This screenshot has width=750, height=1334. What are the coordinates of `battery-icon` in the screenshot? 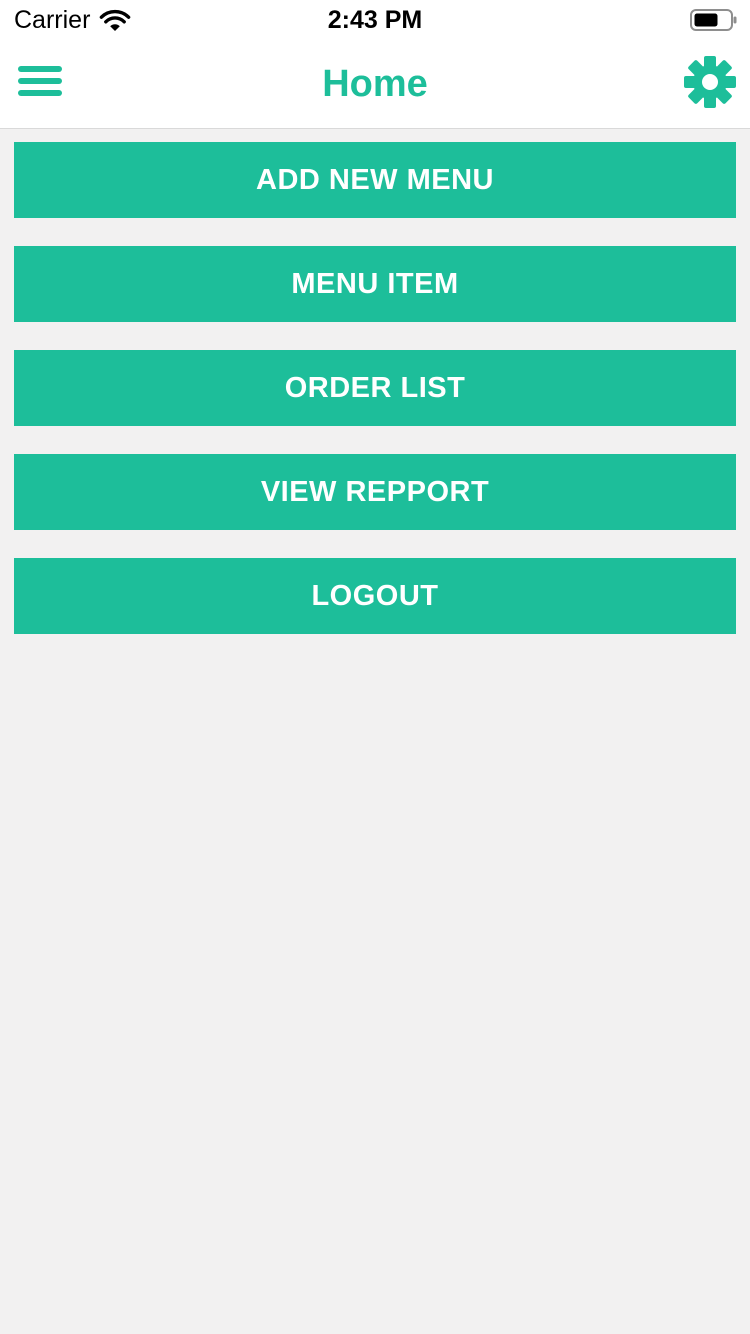 It's located at (713, 20).